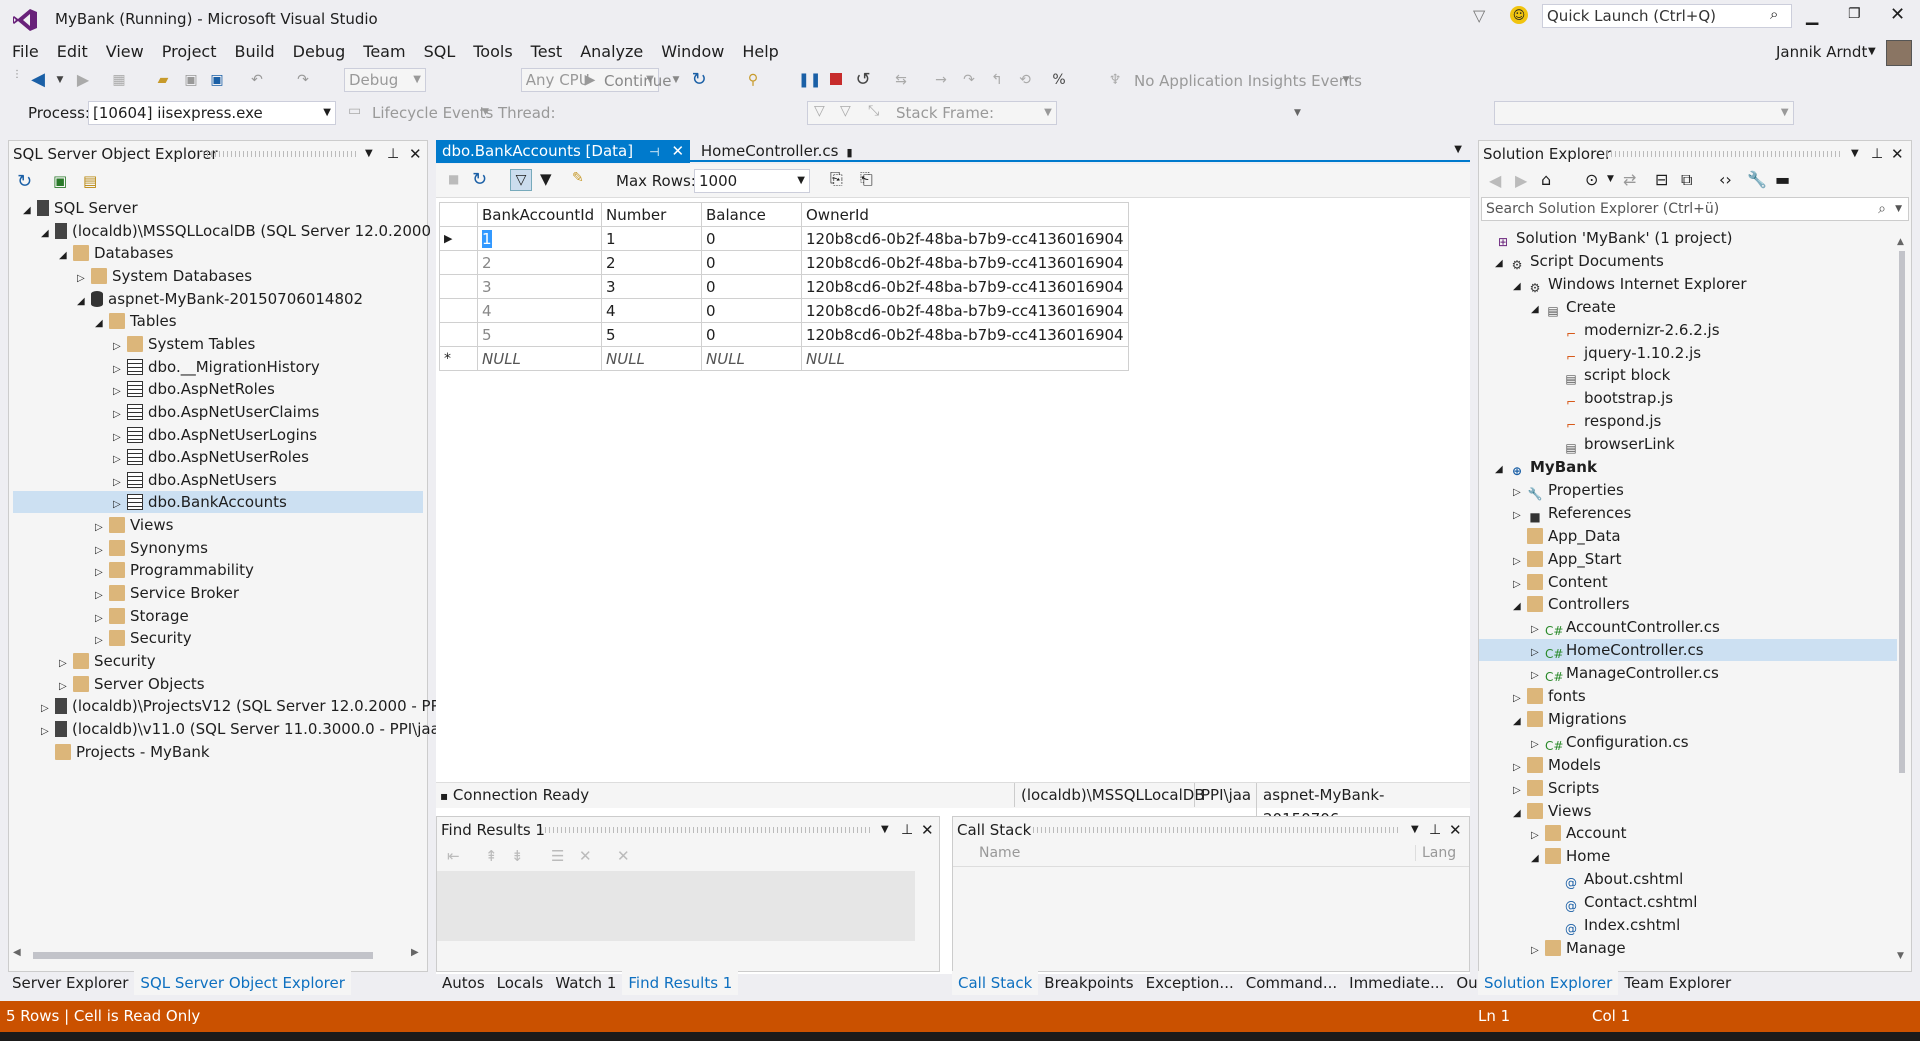 The width and height of the screenshot is (1920, 1041). I want to click on new-row: * NULL NULL NULL NULL, so click(784, 358).